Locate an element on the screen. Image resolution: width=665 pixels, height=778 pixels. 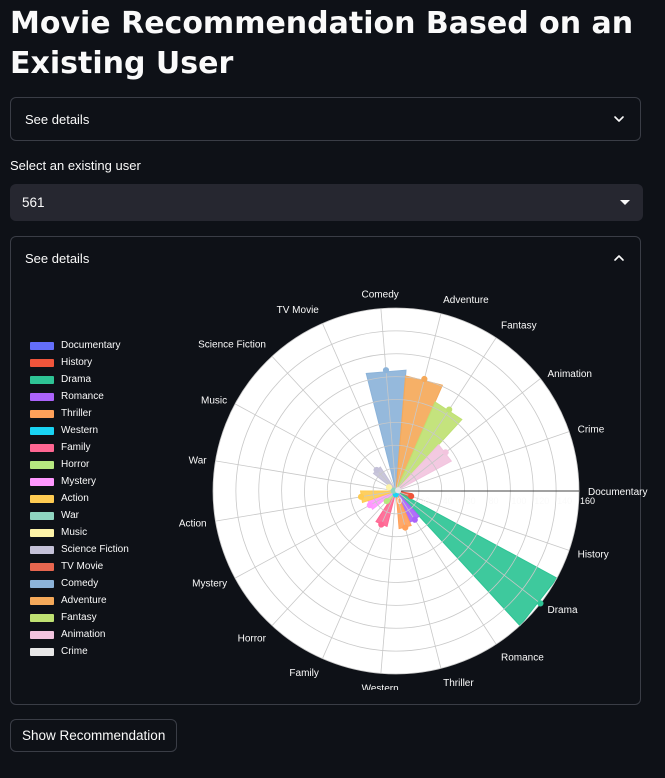
legend-label: Romance is located at coordinates (82, 396).